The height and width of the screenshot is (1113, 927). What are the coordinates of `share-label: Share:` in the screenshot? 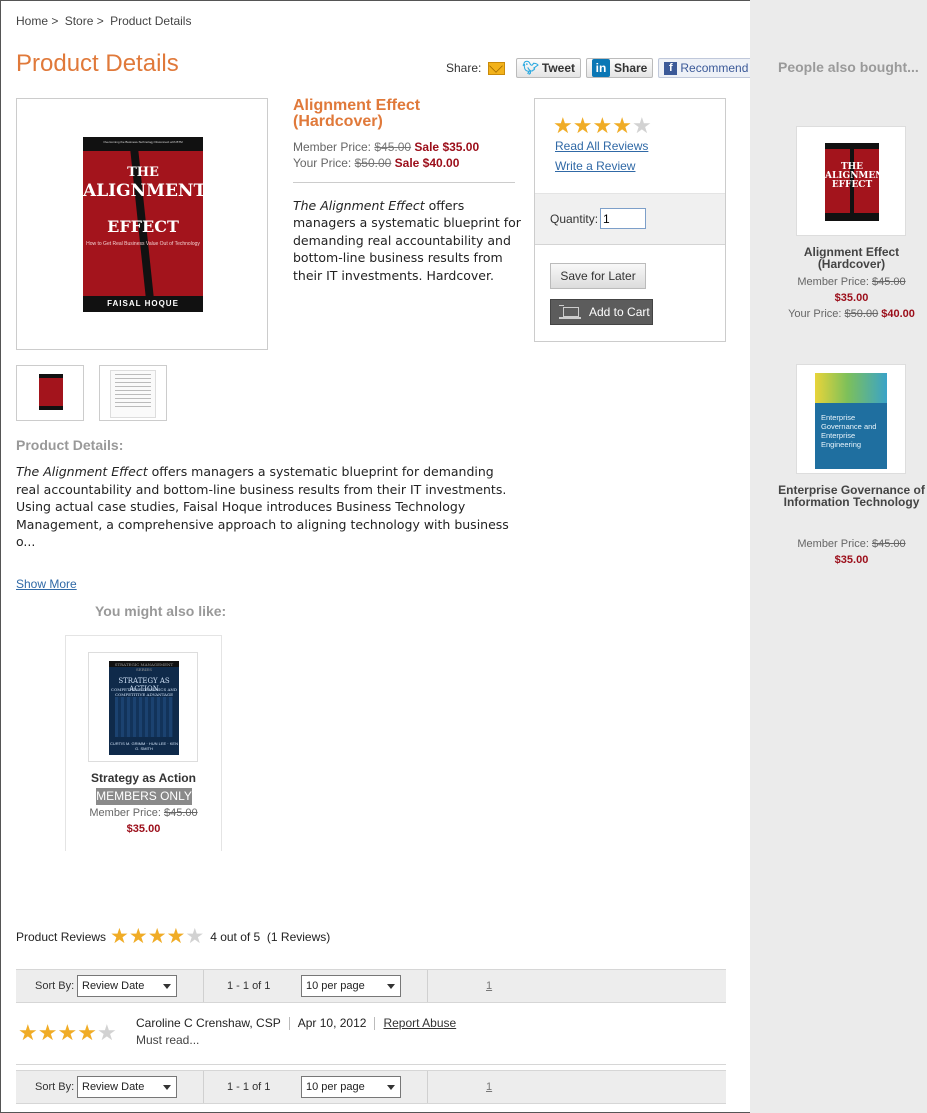 It's located at (464, 68).